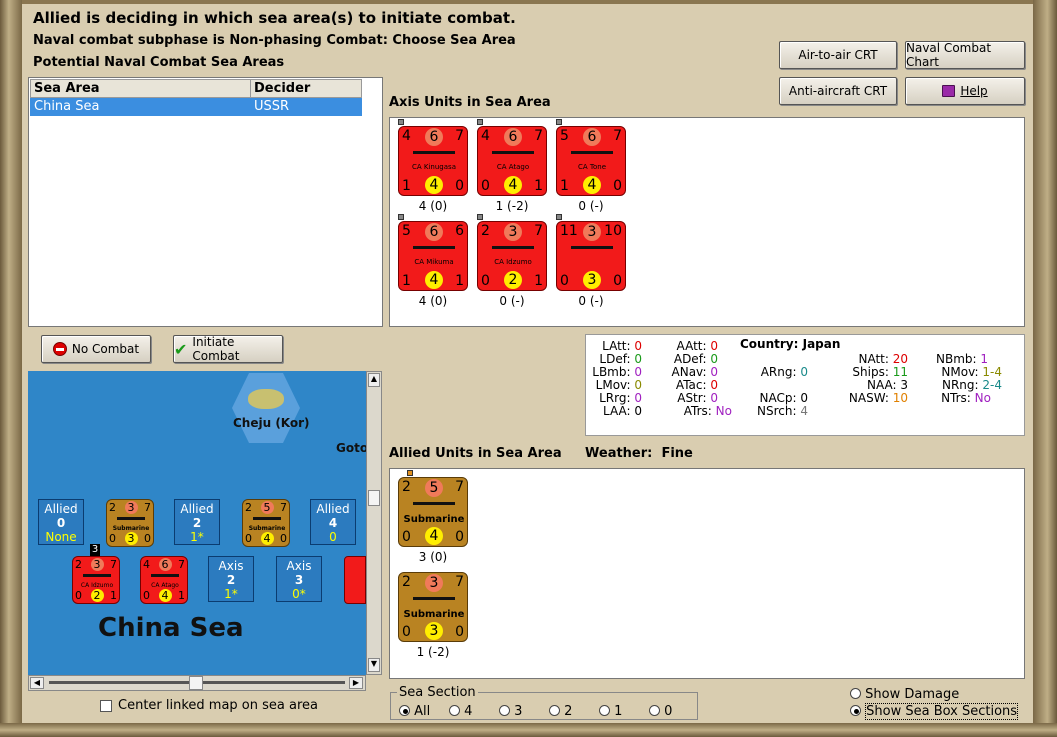  What do you see at coordinates (356, 683) in the screenshot?
I see `scroll-right-arrow: ▶` at bounding box center [356, 683].